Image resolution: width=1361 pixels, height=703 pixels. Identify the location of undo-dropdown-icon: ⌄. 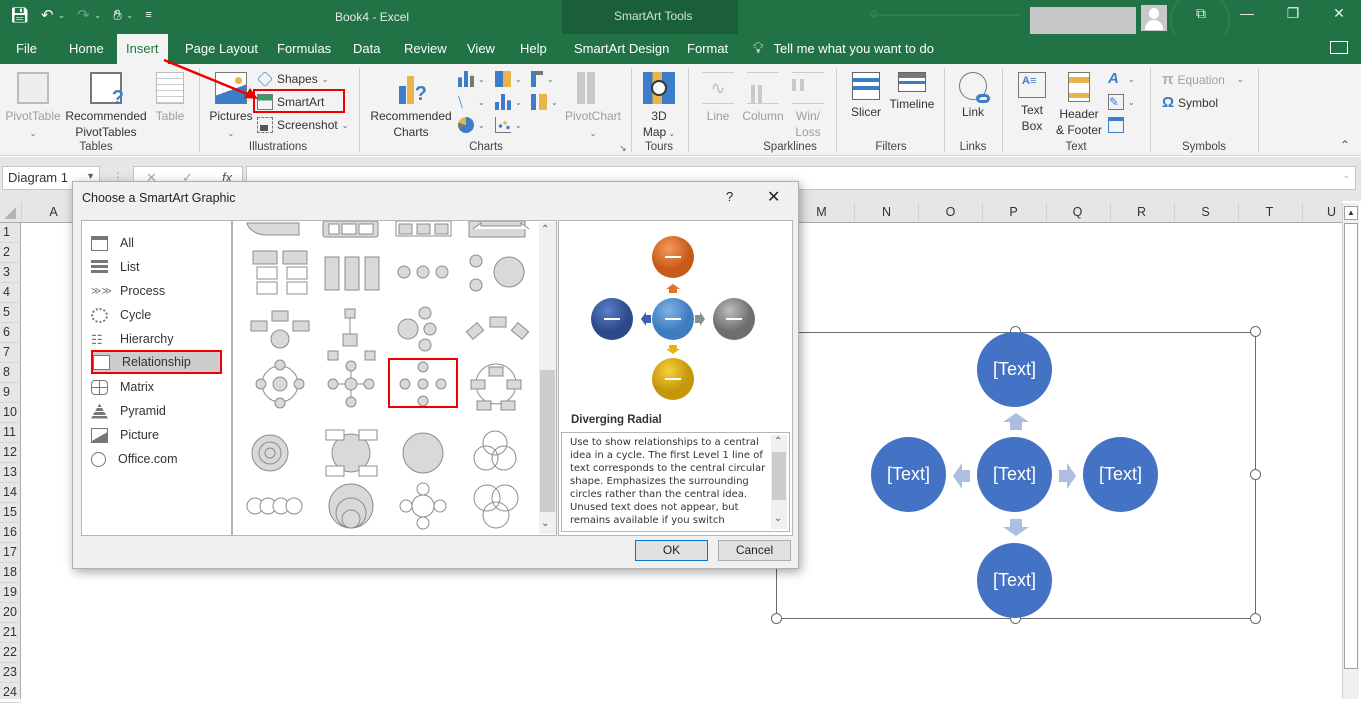
(62, 15).